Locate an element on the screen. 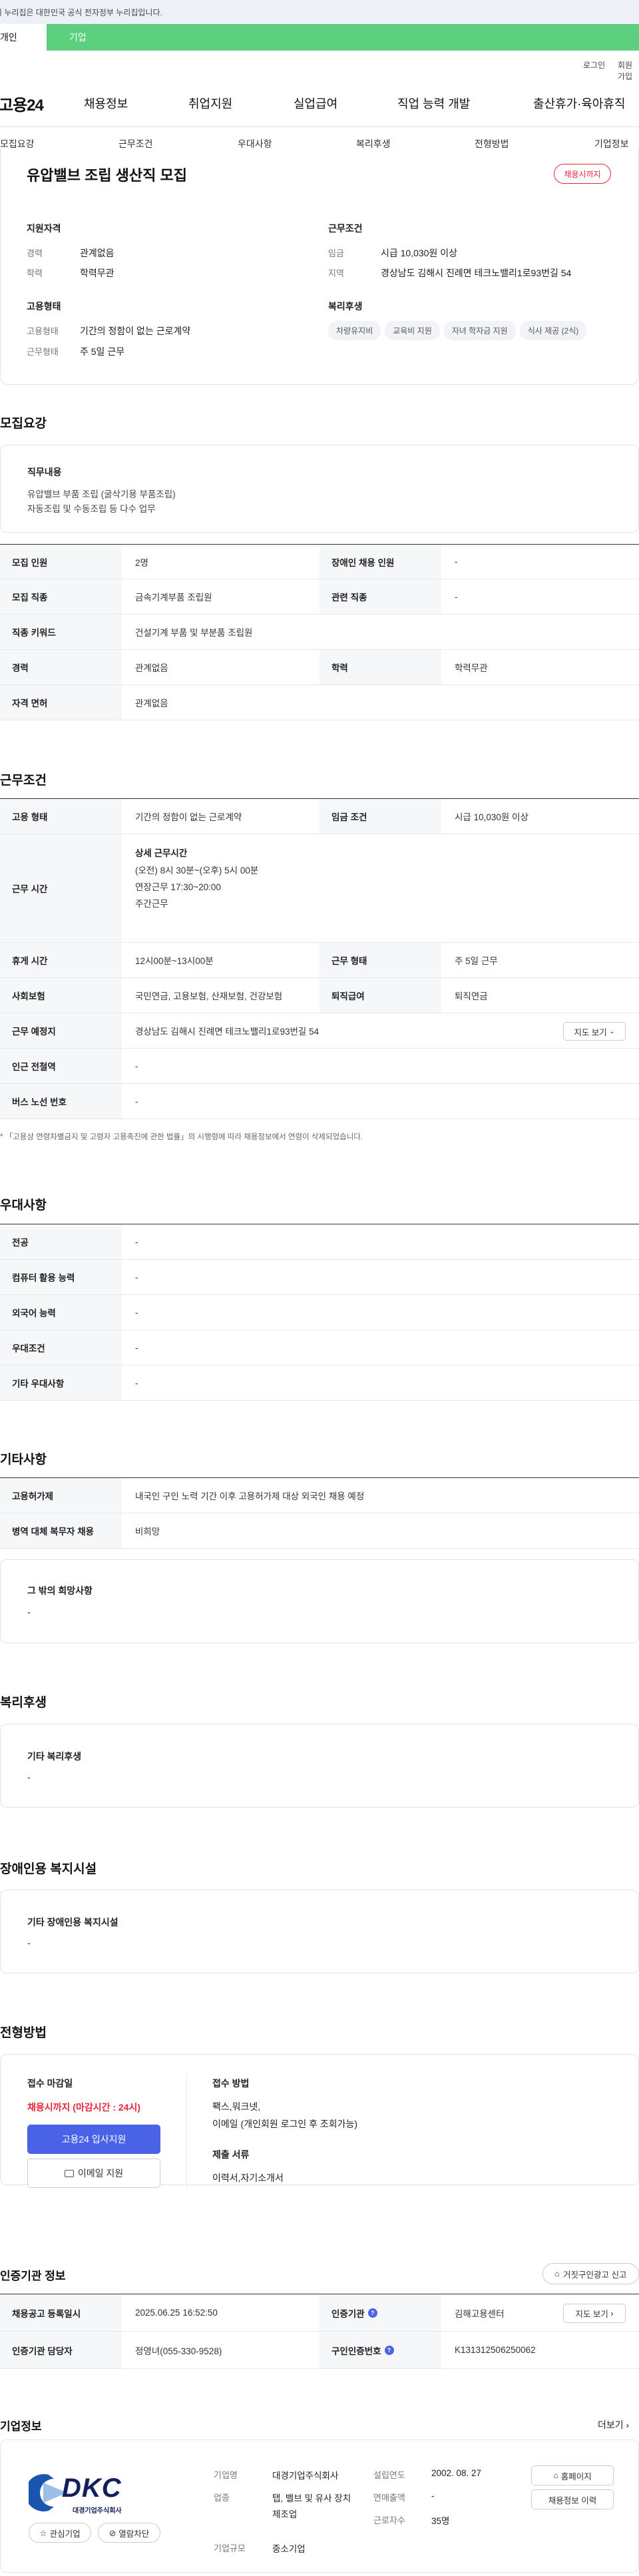 This screenshot has height=2576, width=639. welfare-chips: 차량유지비 교육비 지원 자녀 학자금 지원 식사 제공 (2식) is located at coordinates (474, 331).